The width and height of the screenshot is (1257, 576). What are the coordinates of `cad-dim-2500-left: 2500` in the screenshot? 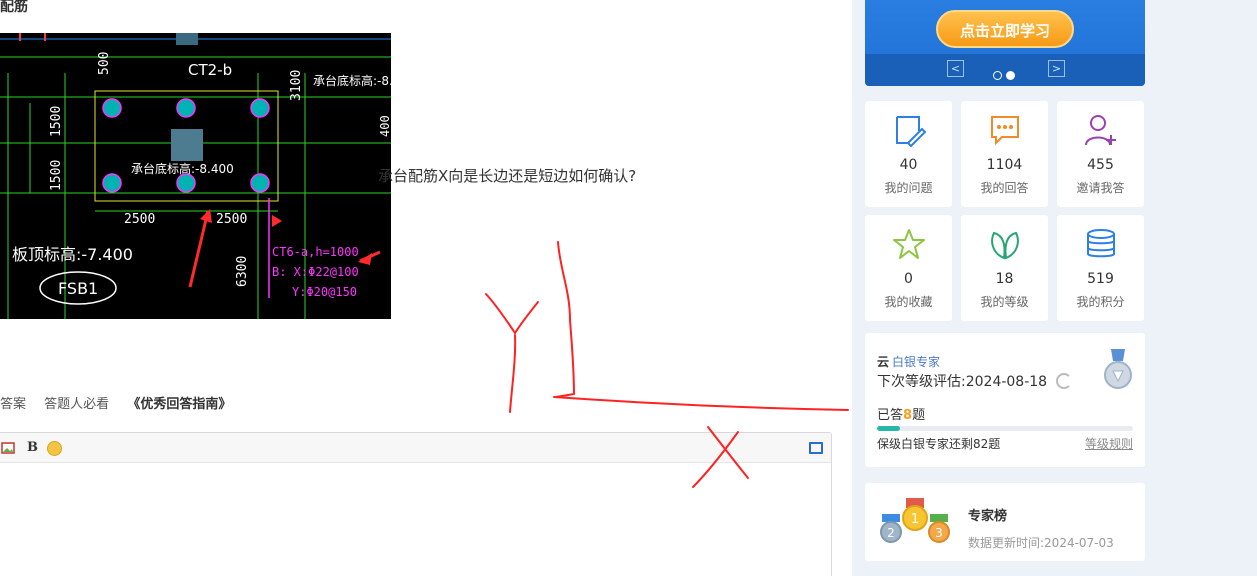 It's located at (139, 219).